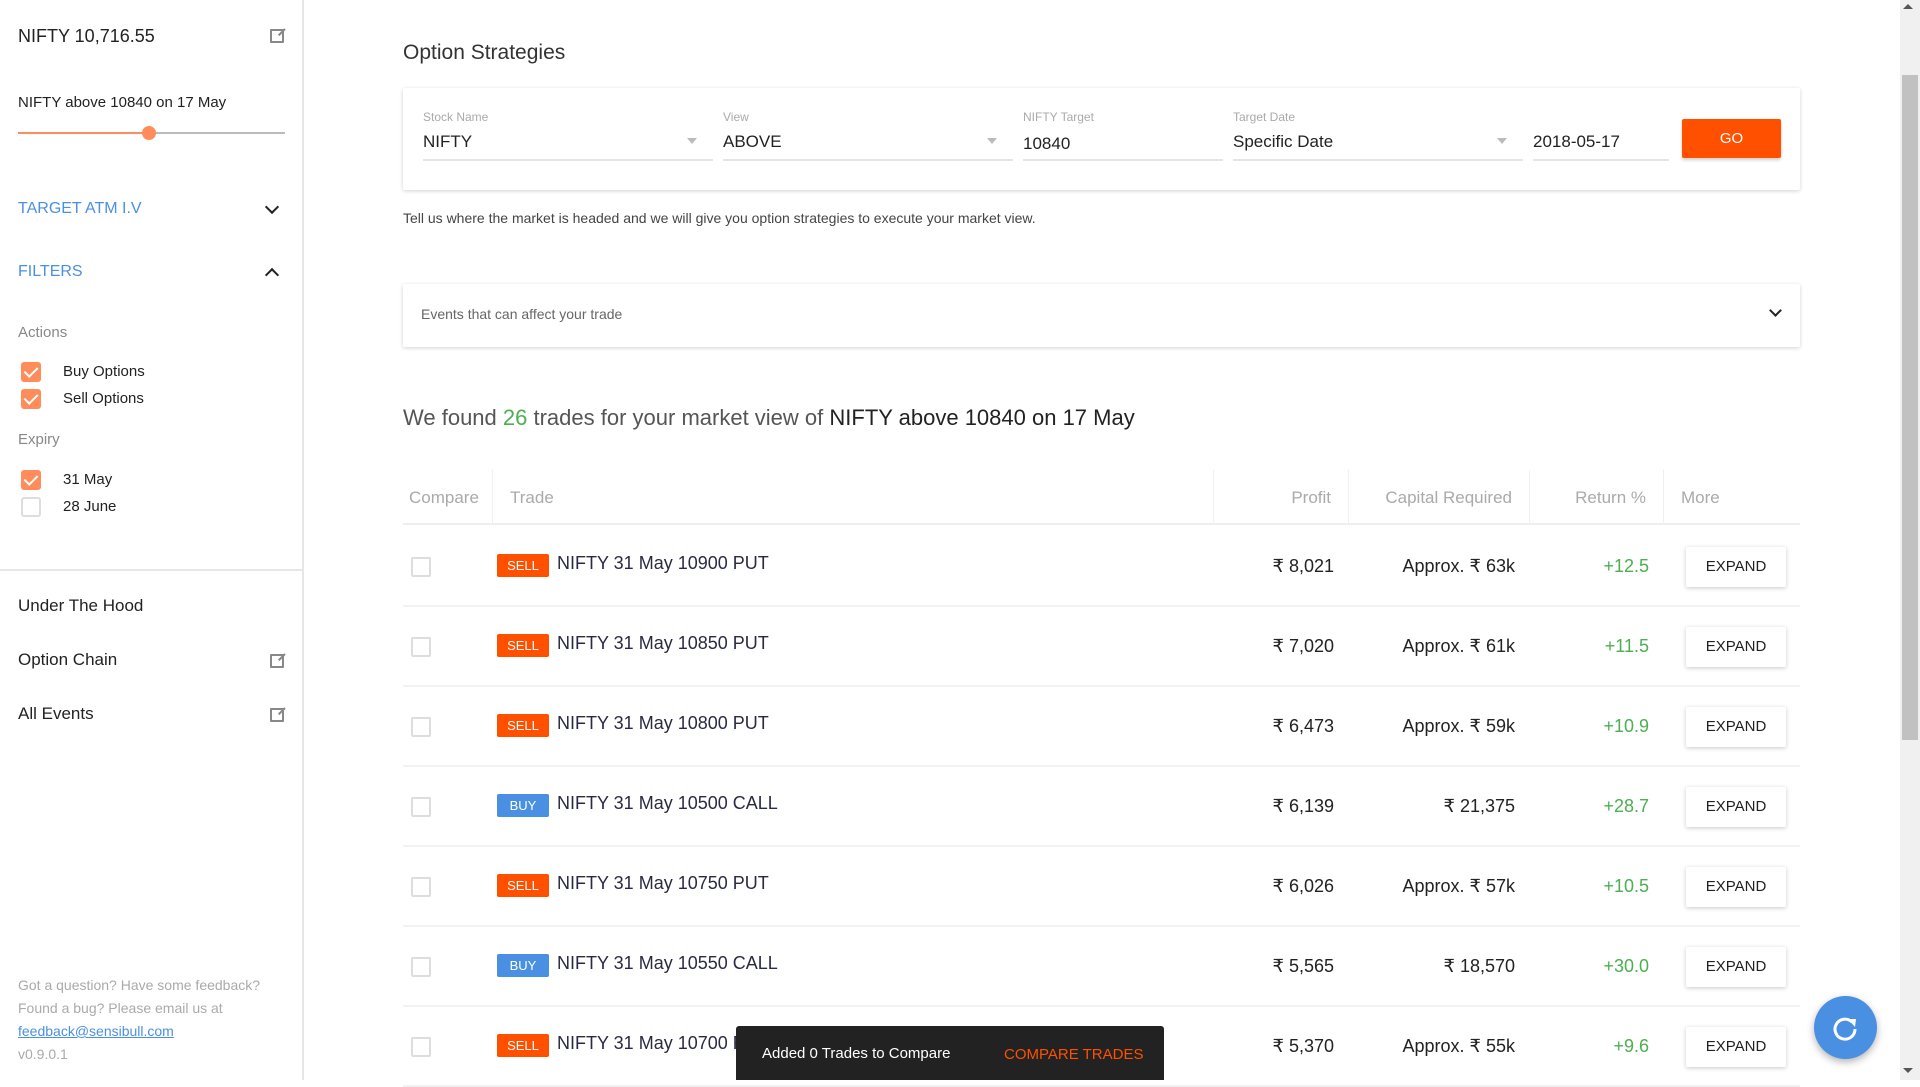  I want to click on option-chain-link: Option Chain, so click(67, 660).